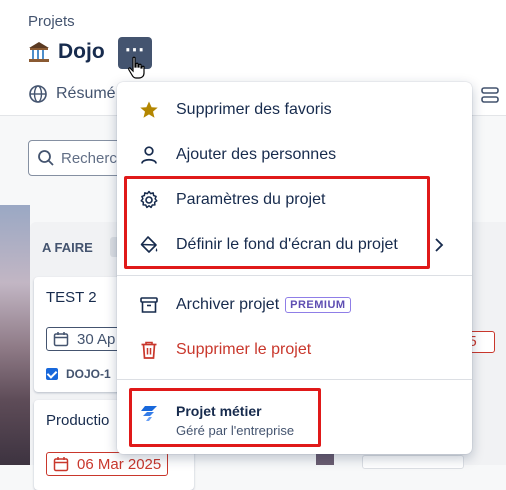  I want to click on menu-item-project-settings: Paramètres du projet, so click(294, 200).